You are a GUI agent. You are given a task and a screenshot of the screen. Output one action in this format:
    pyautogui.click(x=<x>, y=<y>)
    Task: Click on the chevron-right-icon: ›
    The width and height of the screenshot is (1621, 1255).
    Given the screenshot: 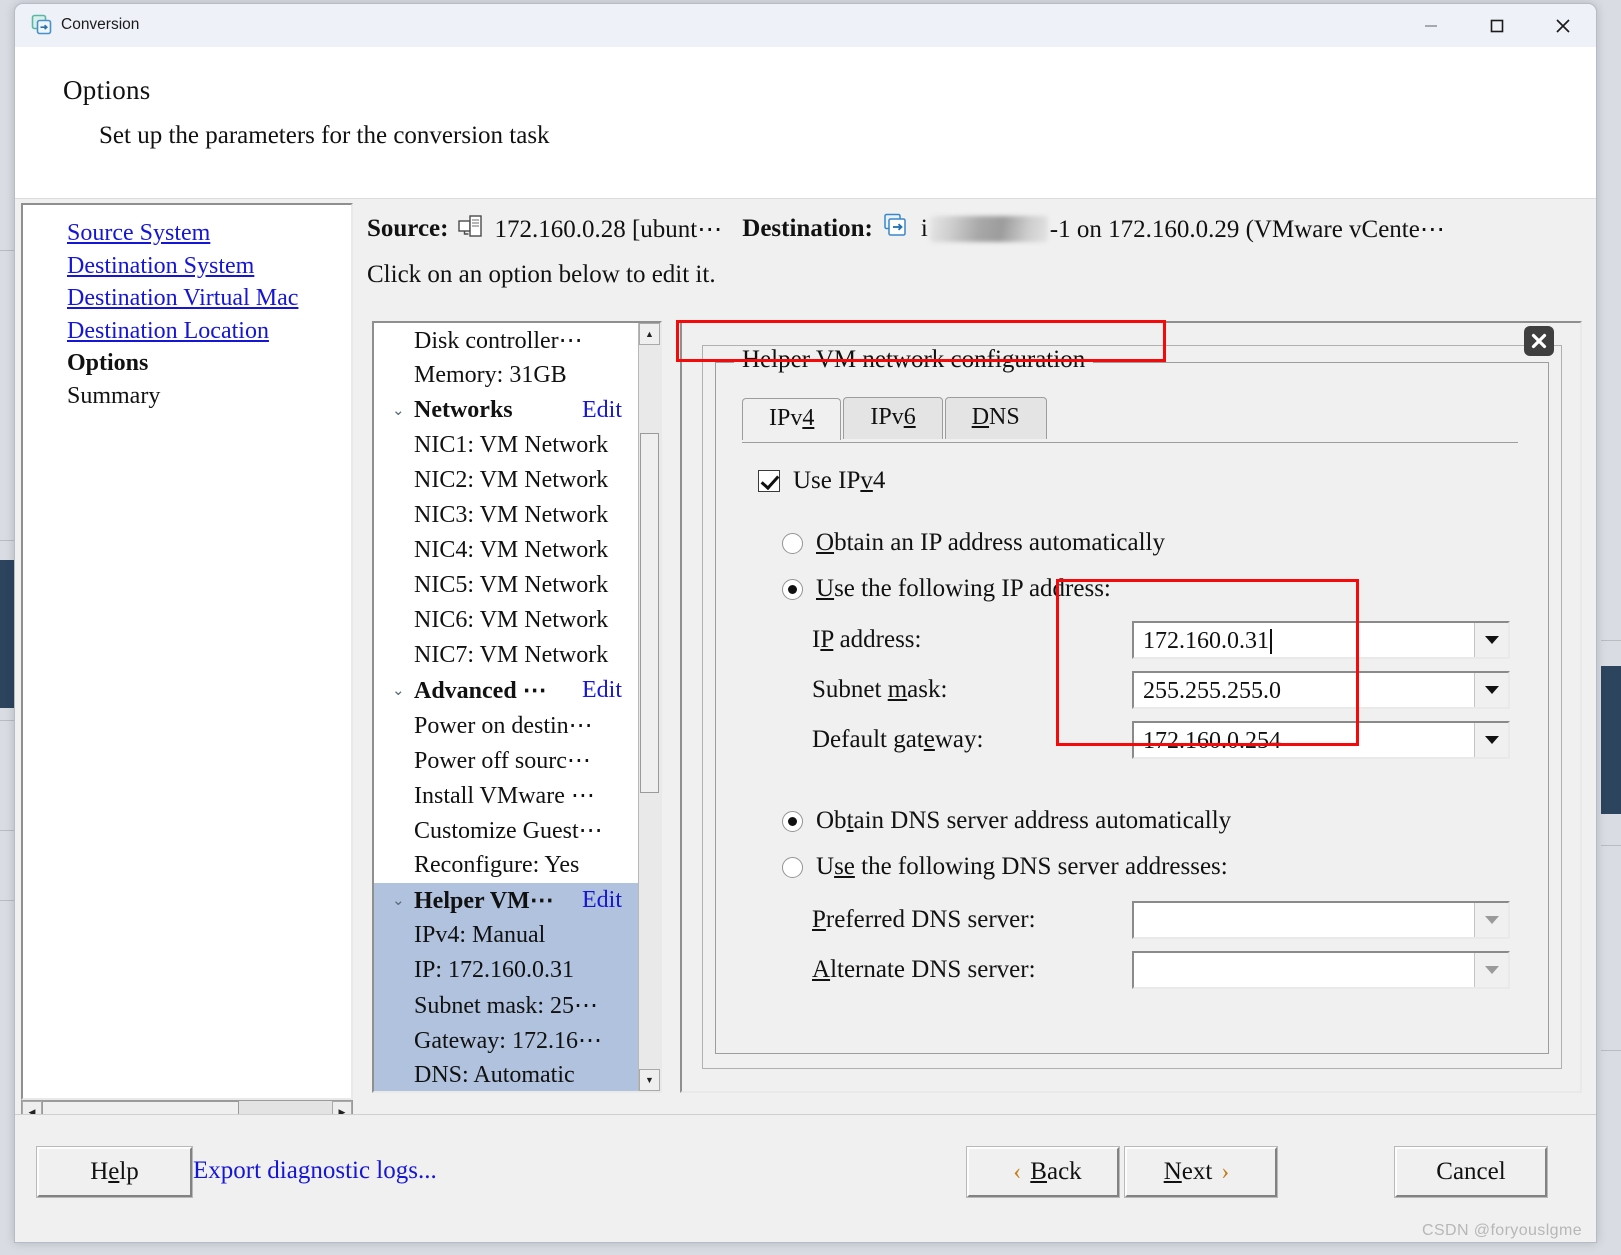 What is the action you would take?
    pyautogui.click(x=1225, y=1171)
    